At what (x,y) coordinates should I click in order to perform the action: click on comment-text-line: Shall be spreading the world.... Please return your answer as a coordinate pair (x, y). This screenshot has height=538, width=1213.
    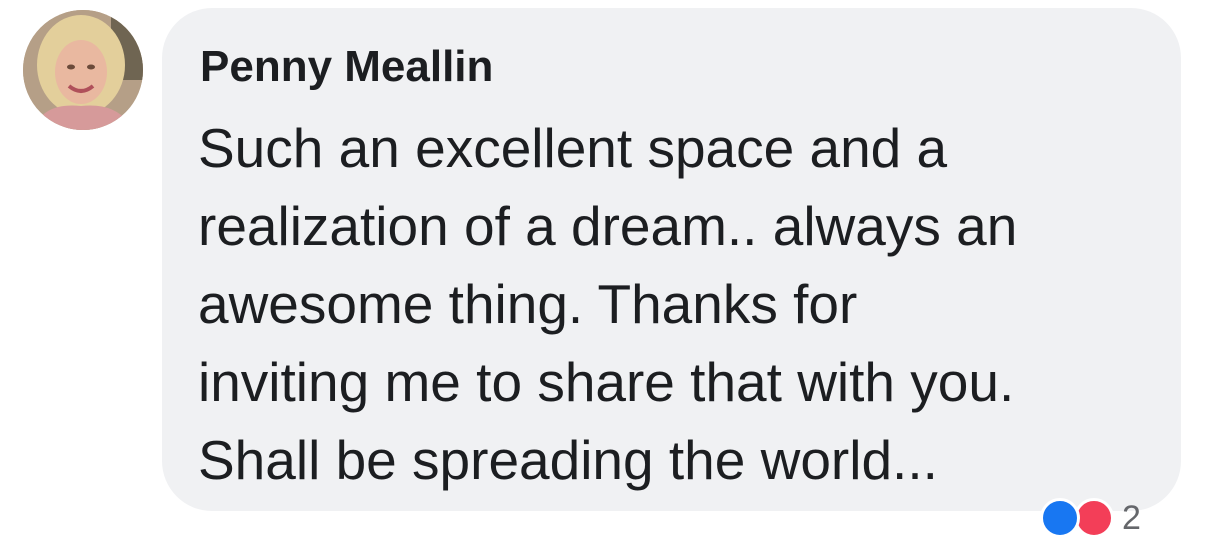
    Looking at the image, I should click on (568, 460).